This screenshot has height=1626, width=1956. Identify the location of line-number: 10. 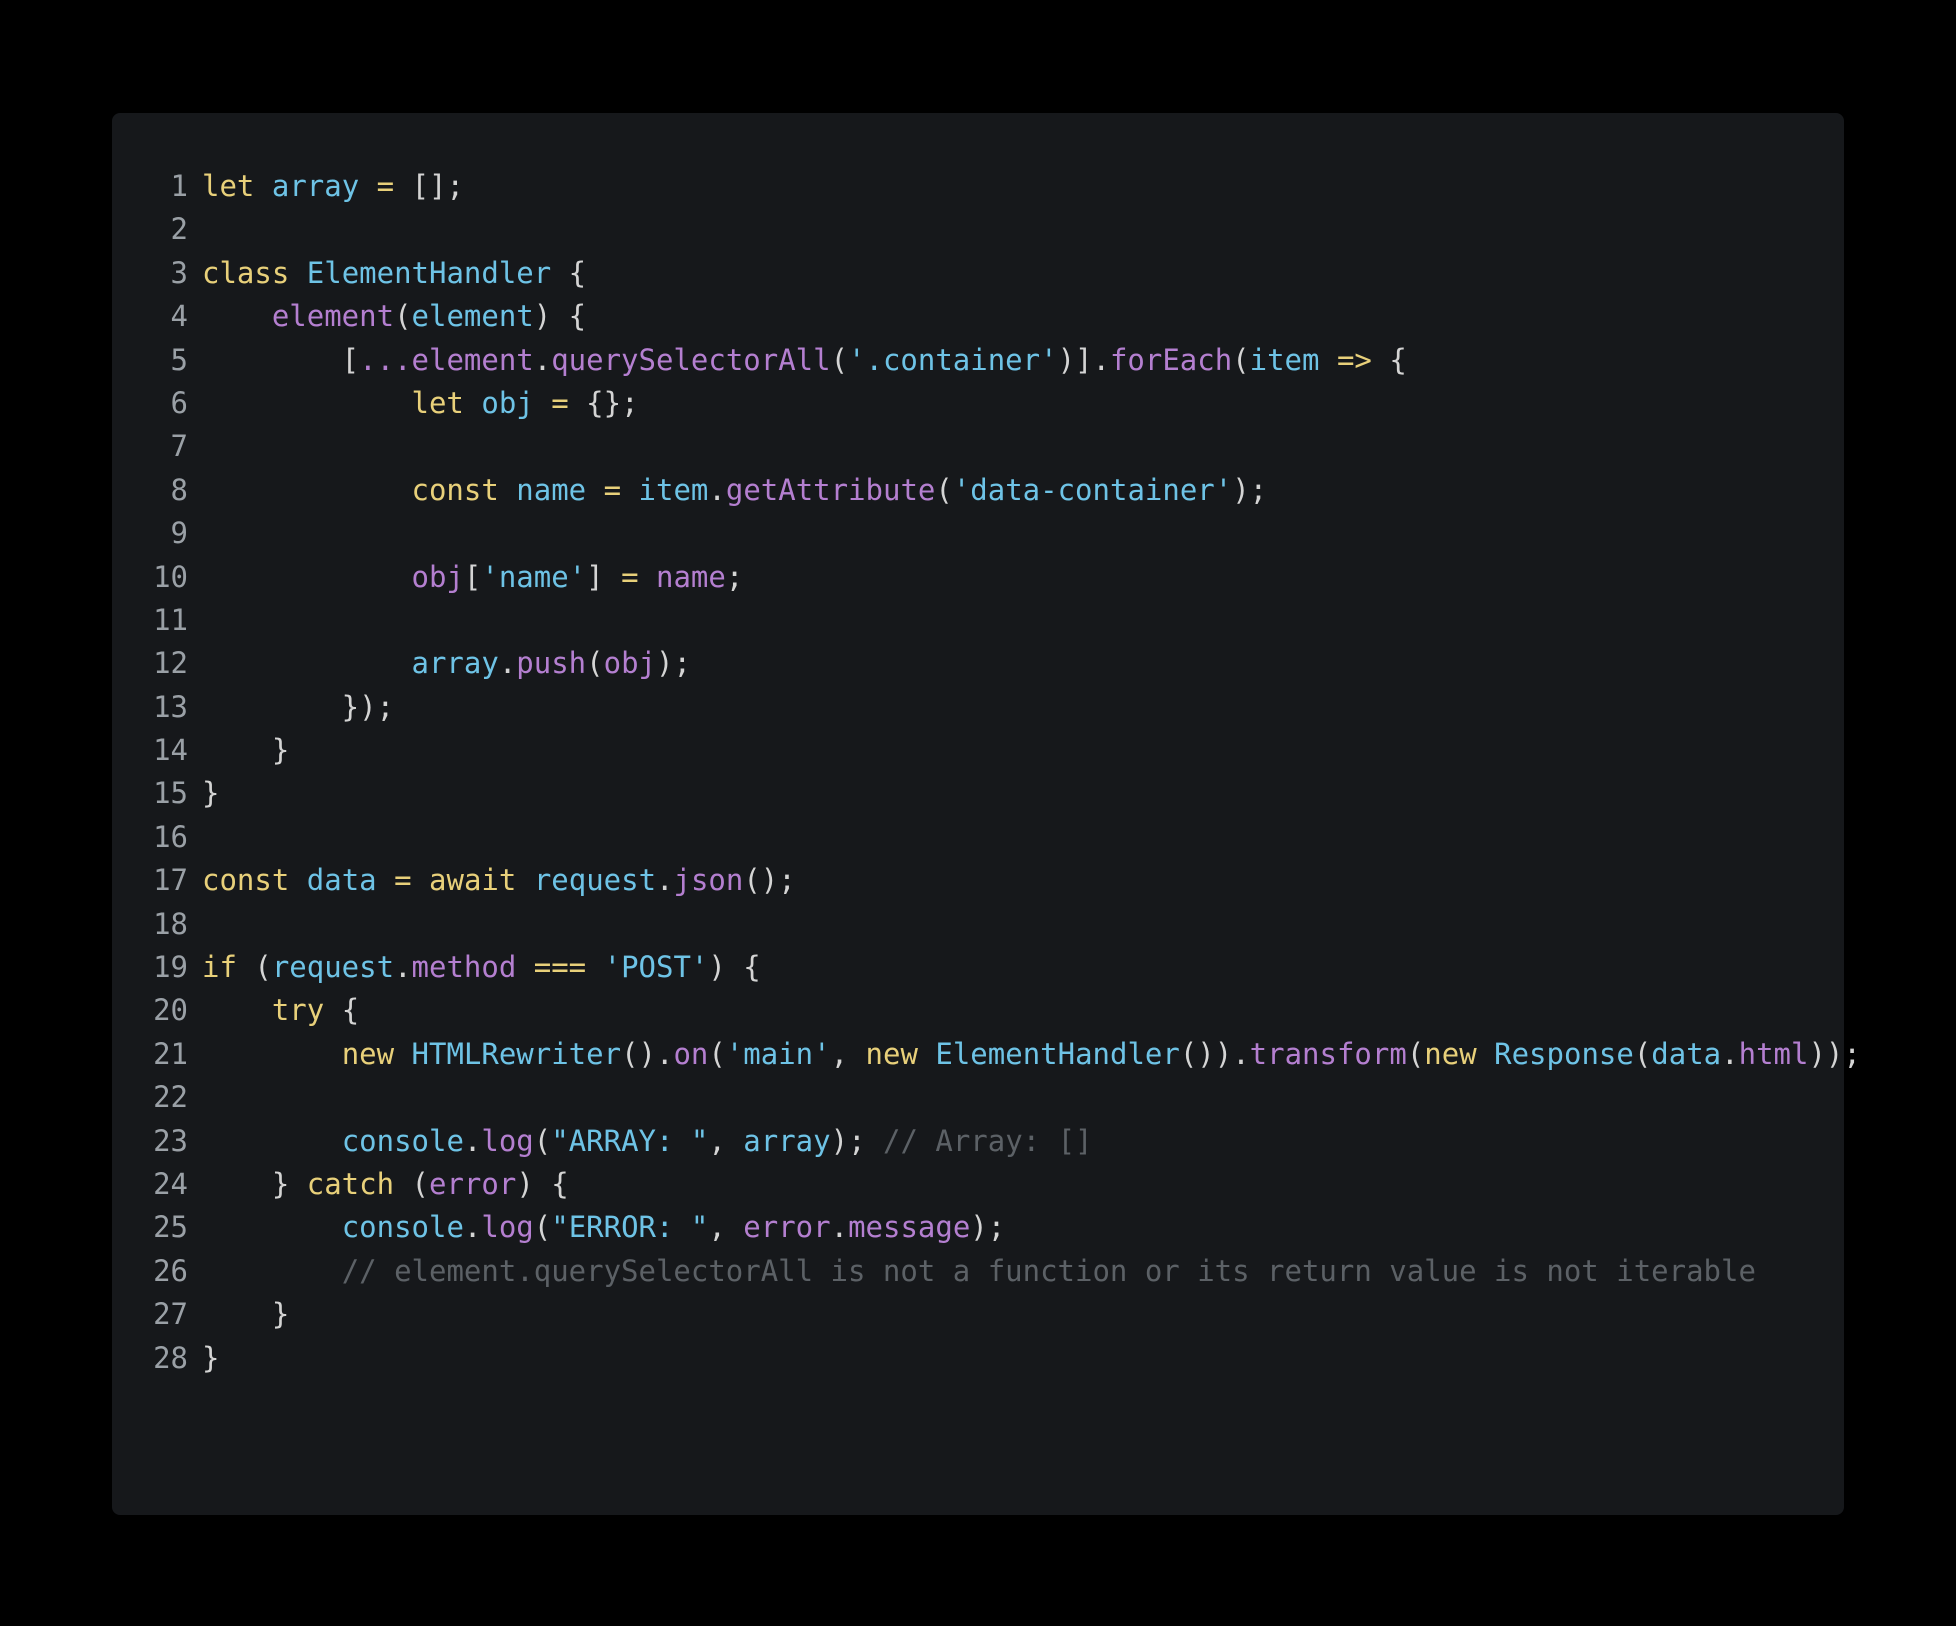
(170, 576).